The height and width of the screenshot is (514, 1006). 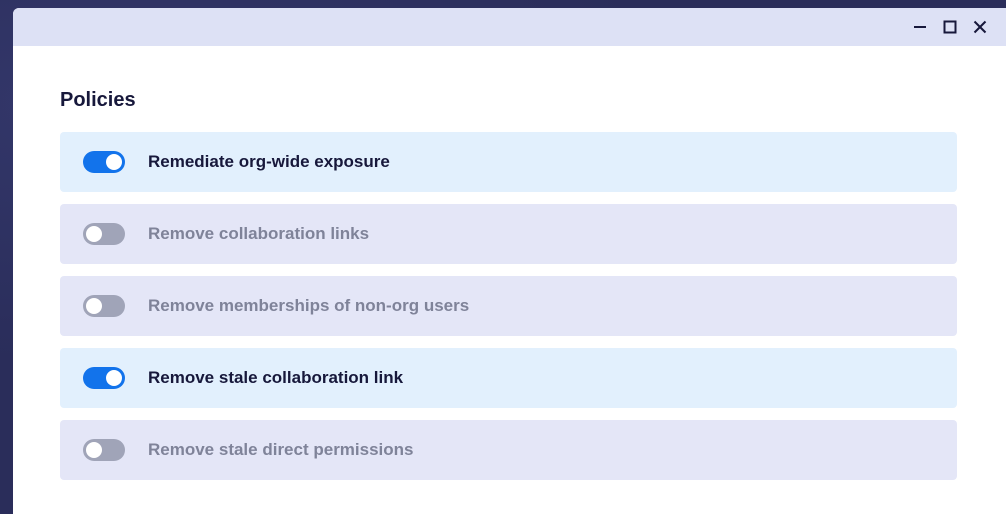 I want to click on window-titlebar, so click(x=509, y=27).